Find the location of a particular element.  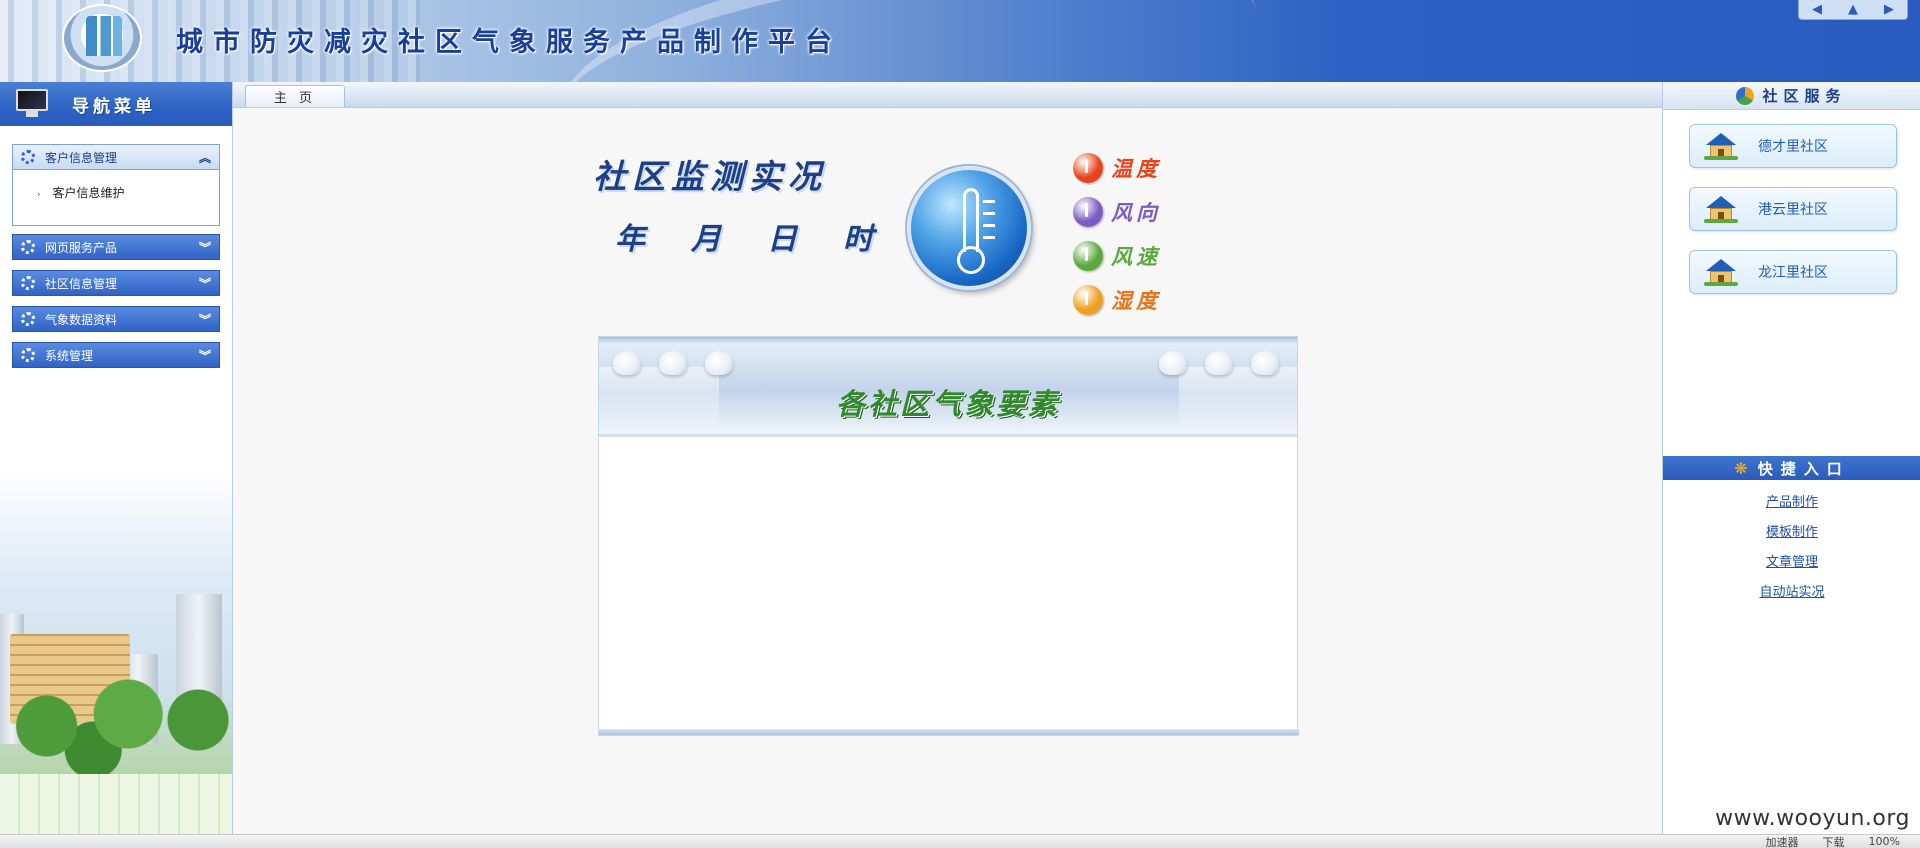

community-button-decaili: 德才里社区 is located at coordinates (1793, 146).